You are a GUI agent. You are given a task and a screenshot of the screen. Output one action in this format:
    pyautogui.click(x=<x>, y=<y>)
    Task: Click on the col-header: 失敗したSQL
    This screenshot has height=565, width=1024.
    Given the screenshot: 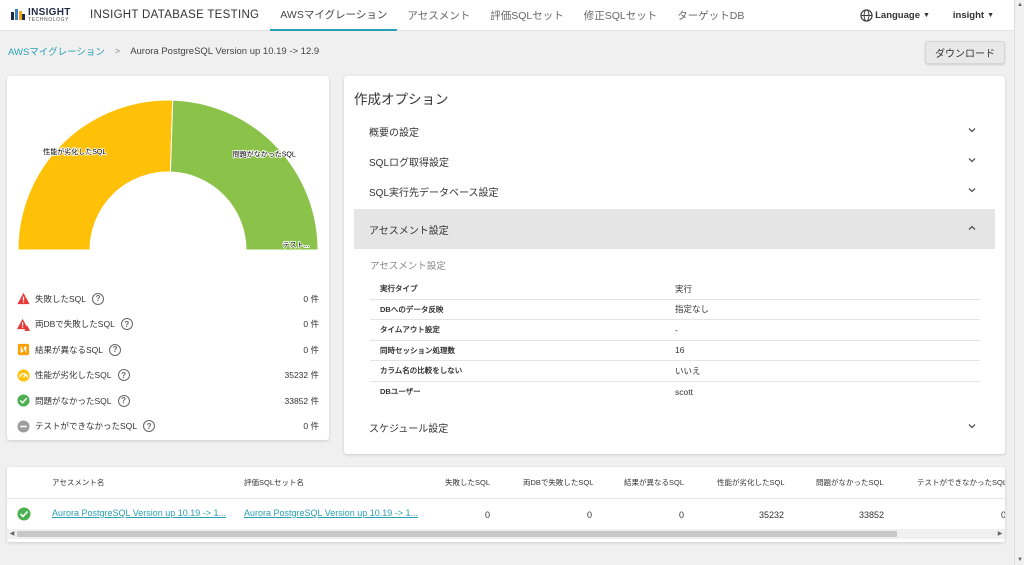 What is the action you would take?
    pyautogui.click(x=467, y=482)
    